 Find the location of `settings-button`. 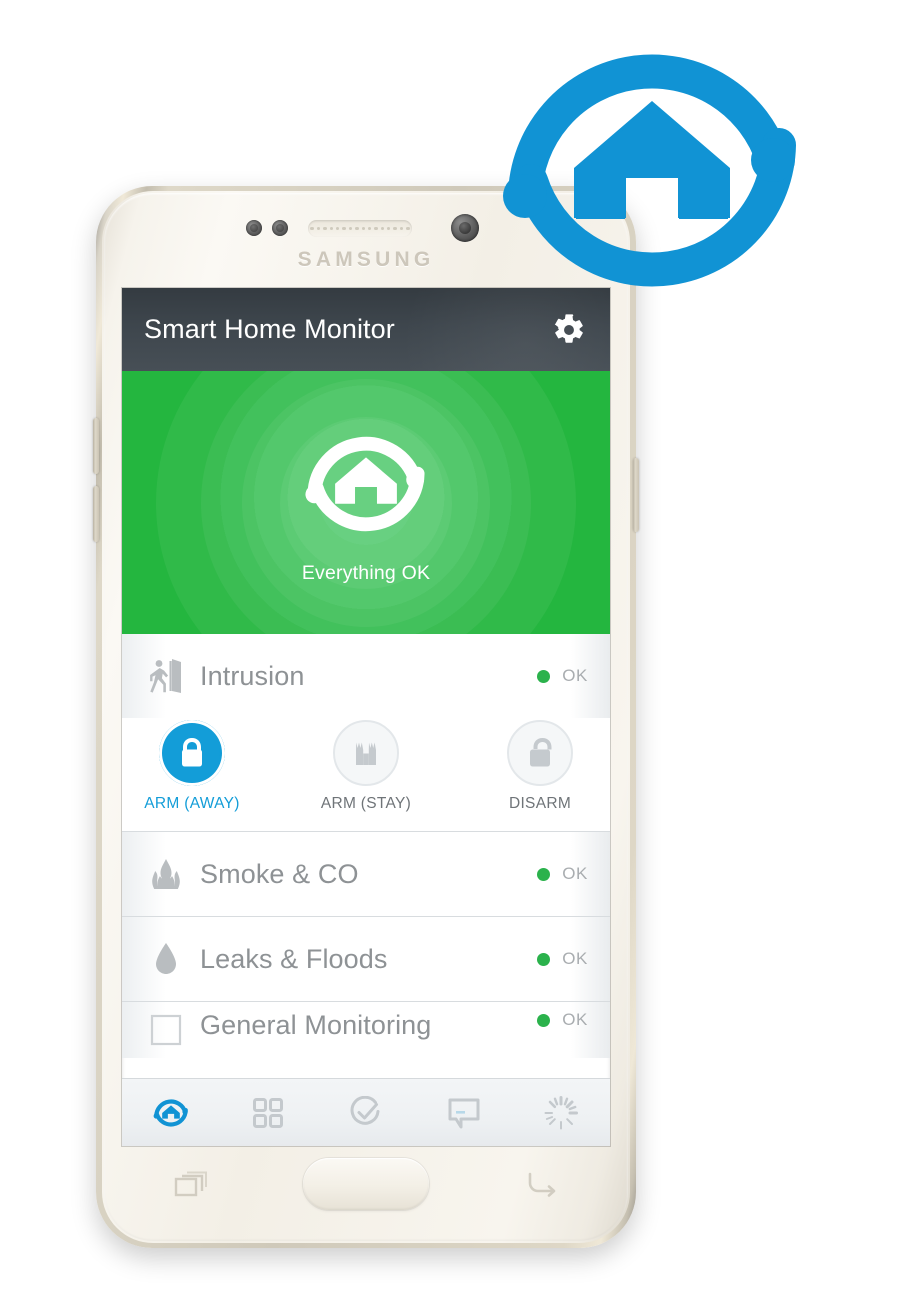

settings-button is located at coordinates (569, 330).